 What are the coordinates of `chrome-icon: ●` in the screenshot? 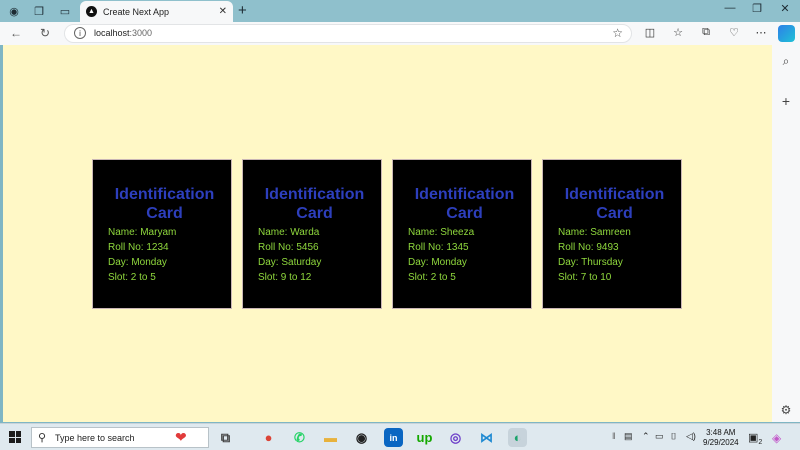 It's located at (268, 437).